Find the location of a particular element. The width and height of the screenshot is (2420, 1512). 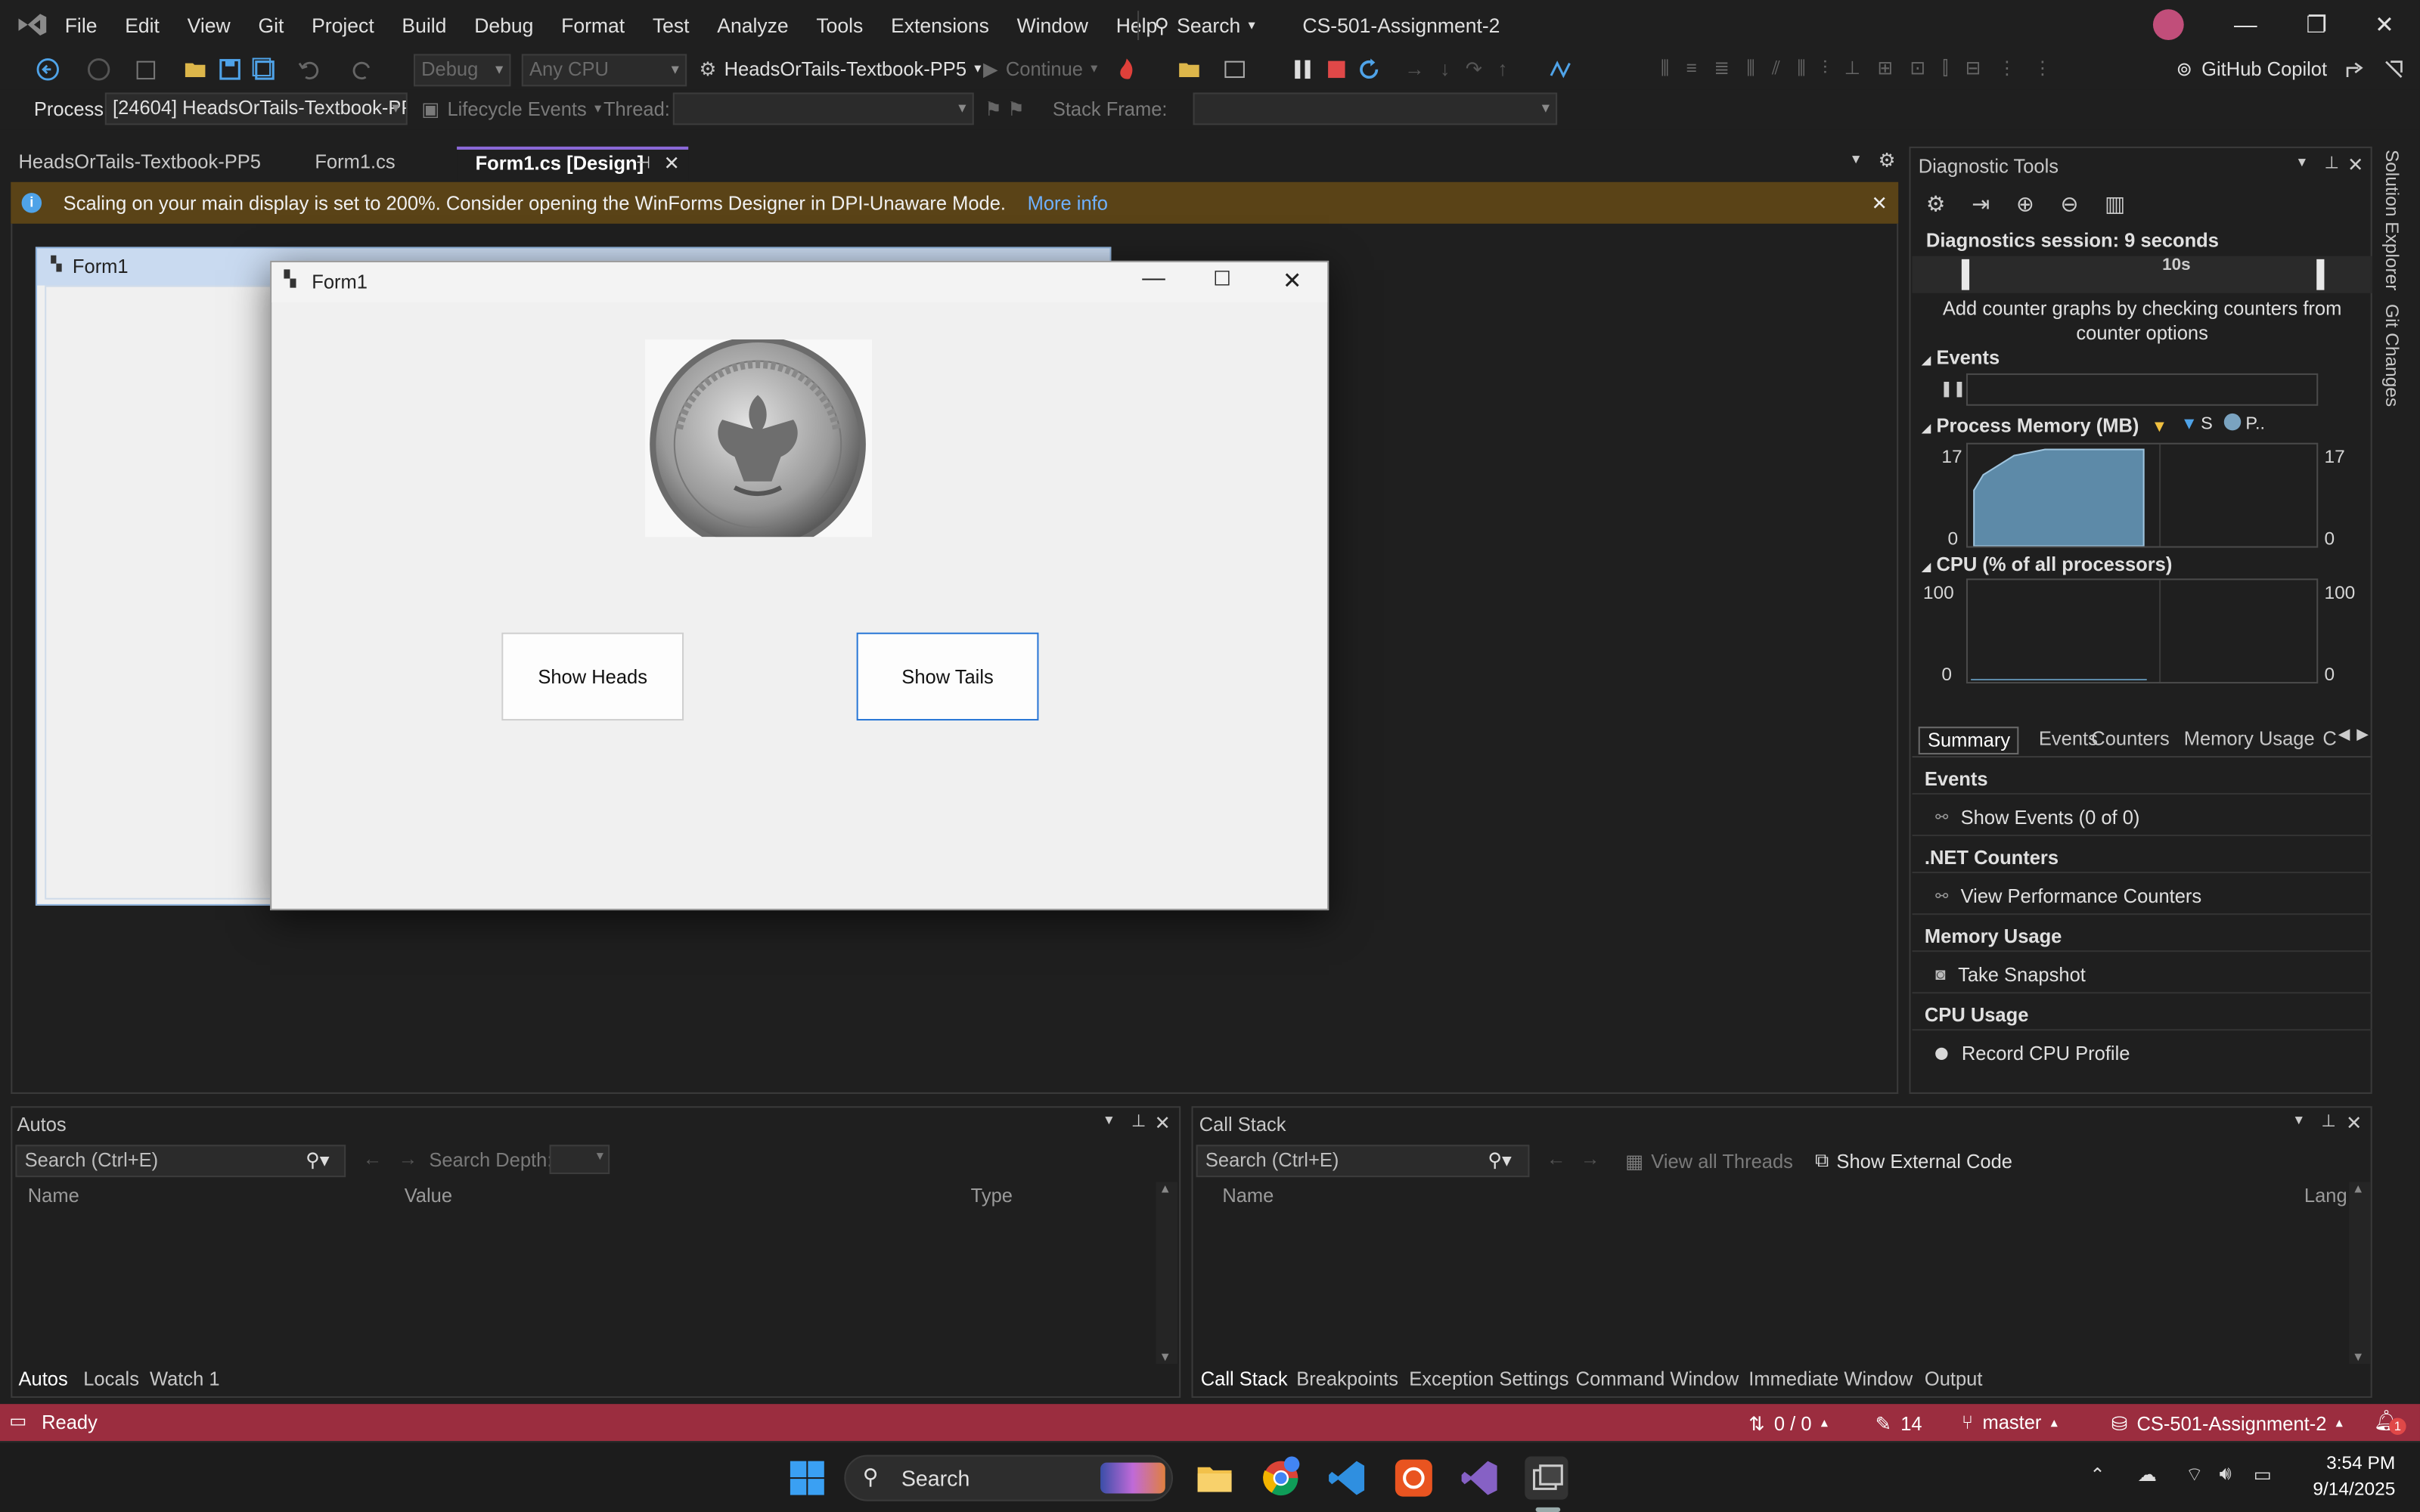

tray-overflow-icon: ⌃ is located at coordinates (2097, 1475).